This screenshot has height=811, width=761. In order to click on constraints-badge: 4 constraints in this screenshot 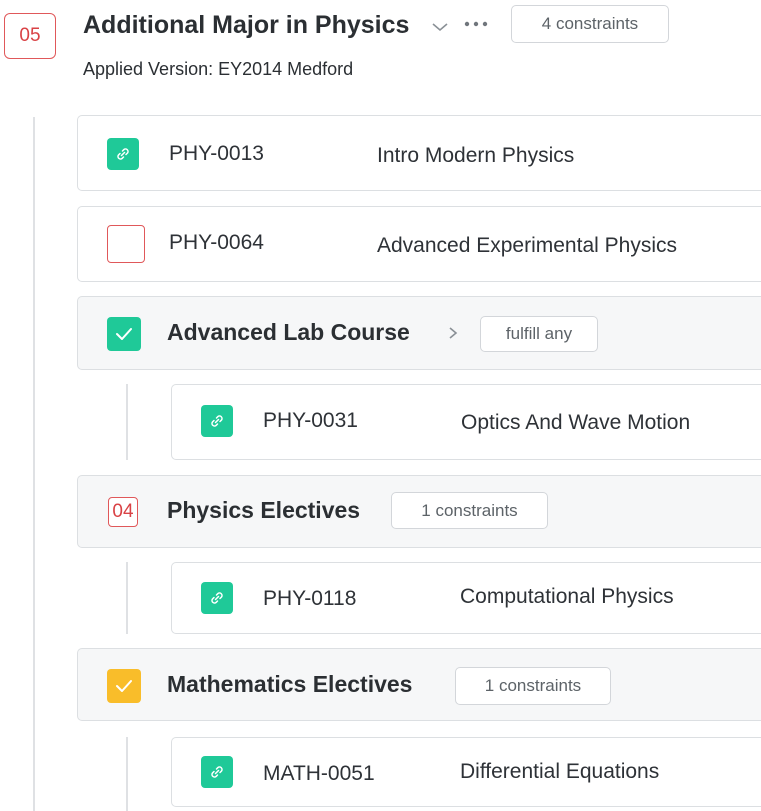, I will do `click(590, 24)`.